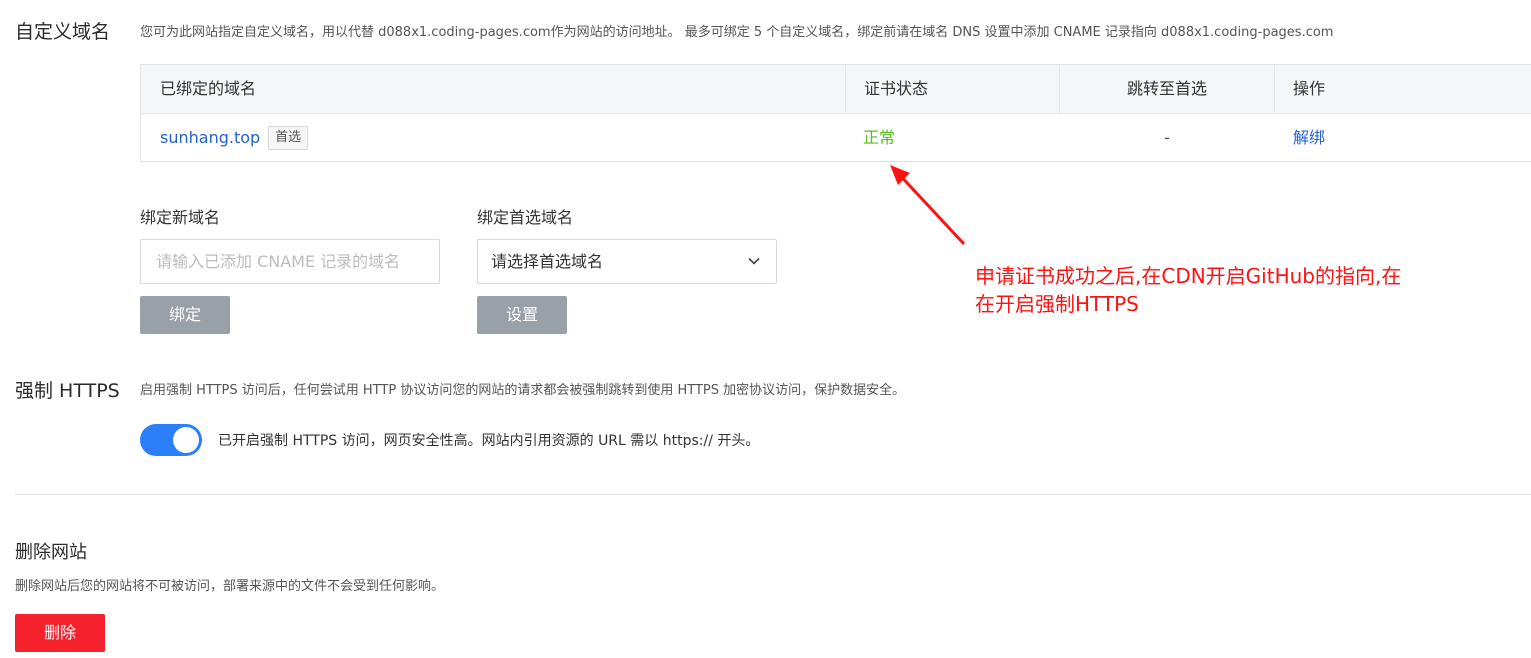  What do you see at coordinates (754, 261) in the screenshot?
I see `chevron-down-icon` at bounding box center [754, 261].